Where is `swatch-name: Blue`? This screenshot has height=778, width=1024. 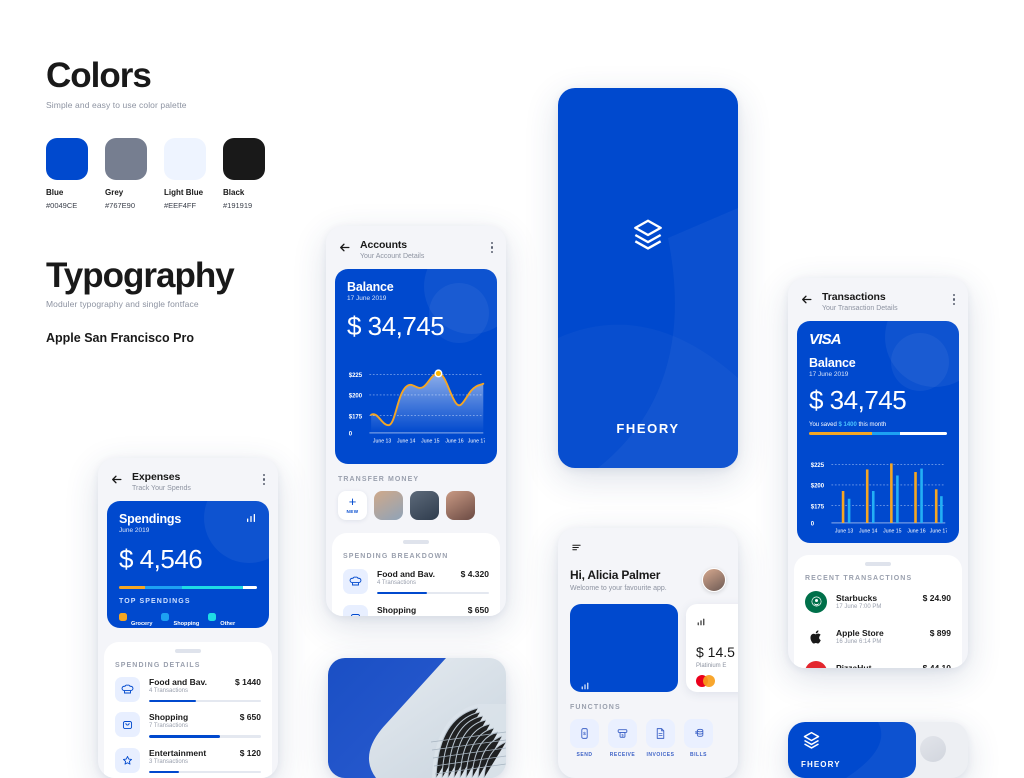
swatch-name: Blue is located at coordinates (55, 192).